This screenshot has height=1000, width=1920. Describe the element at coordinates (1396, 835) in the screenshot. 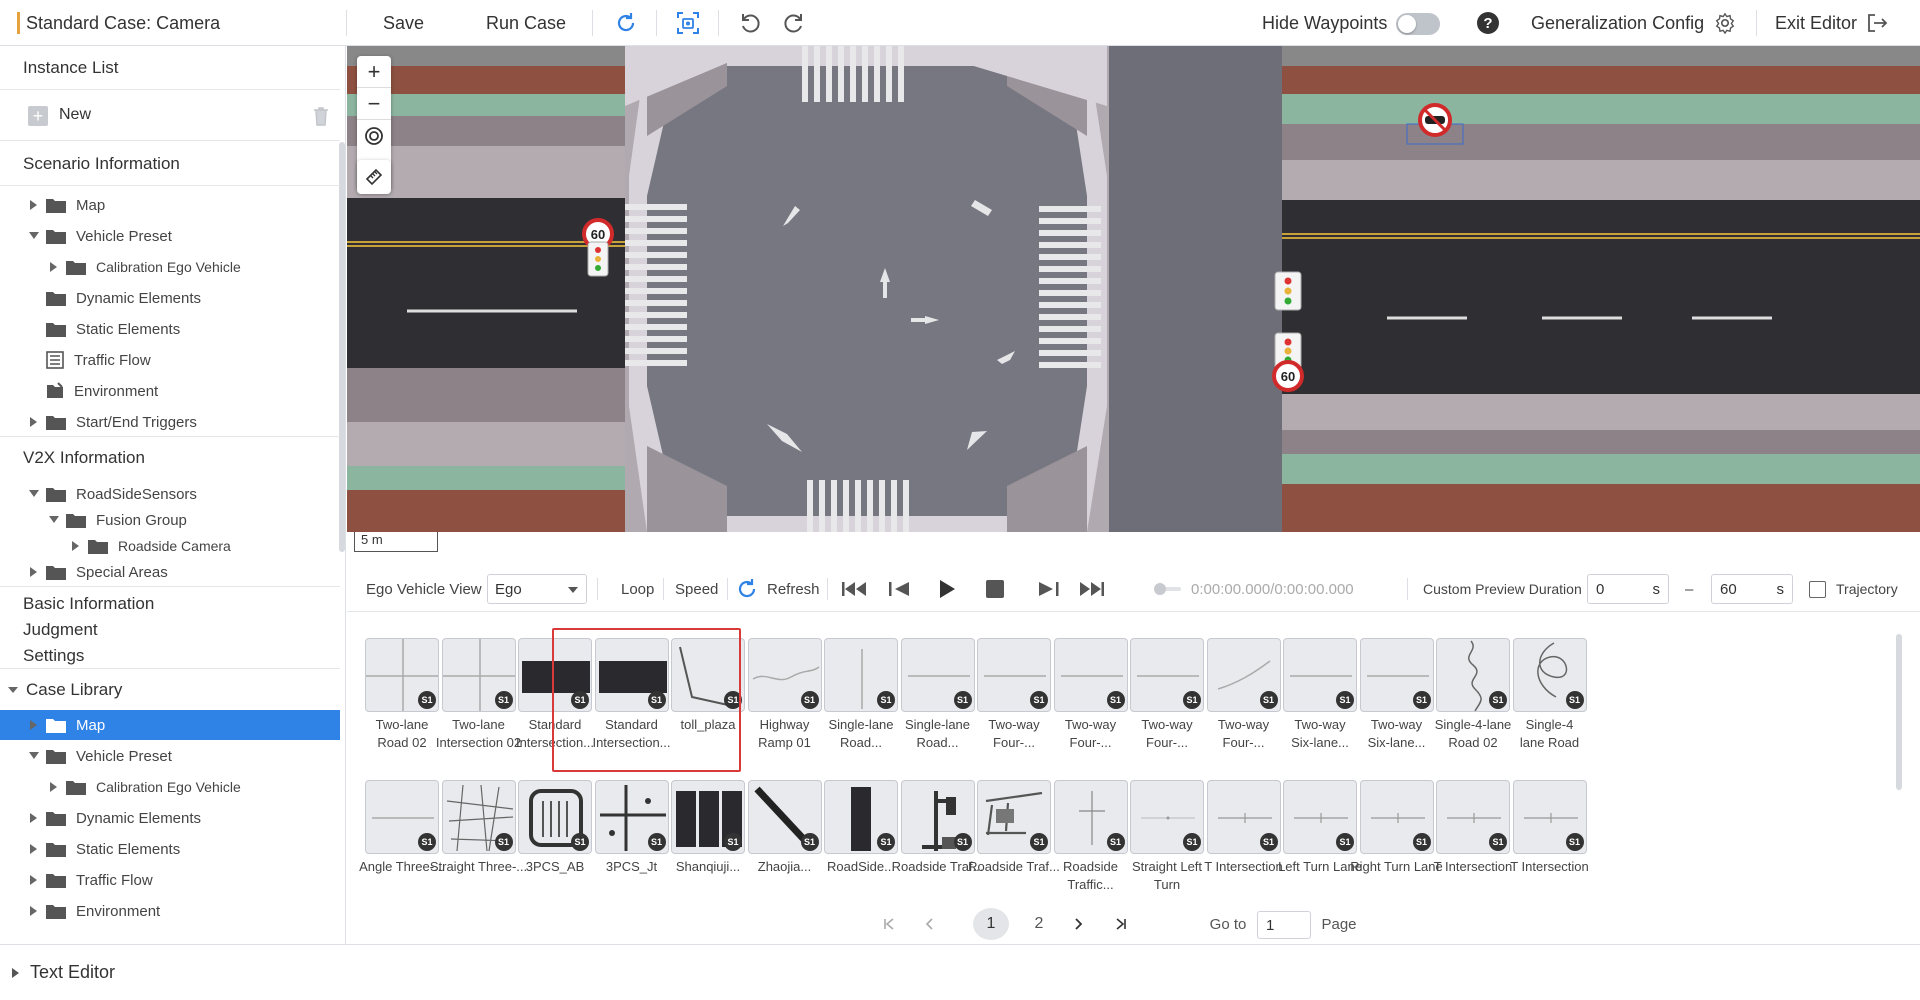

I see `library-card: S1 Right Turn Lane` at that location.